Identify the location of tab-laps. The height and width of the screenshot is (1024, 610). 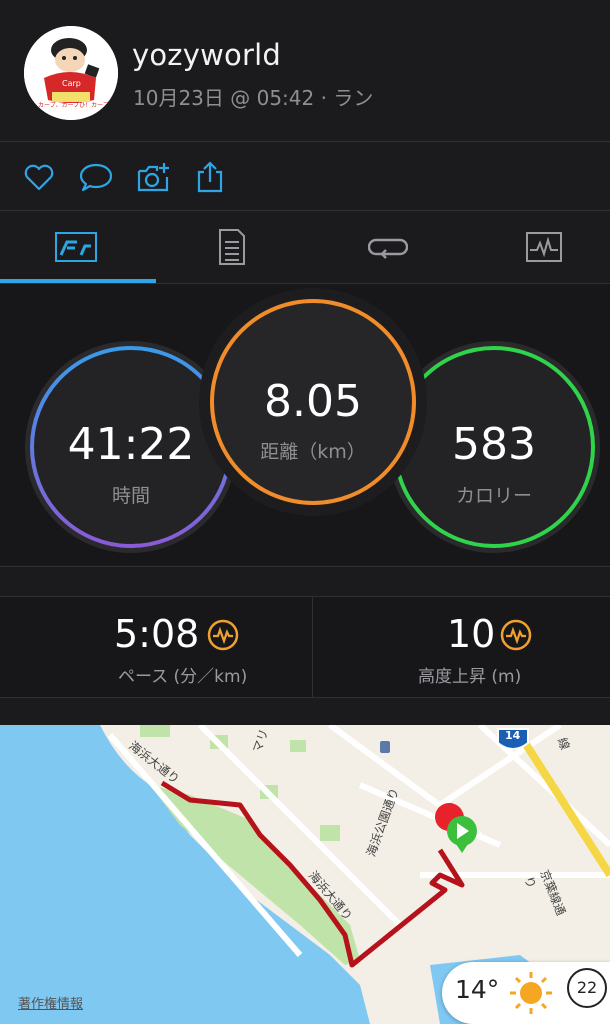
(388, 247).